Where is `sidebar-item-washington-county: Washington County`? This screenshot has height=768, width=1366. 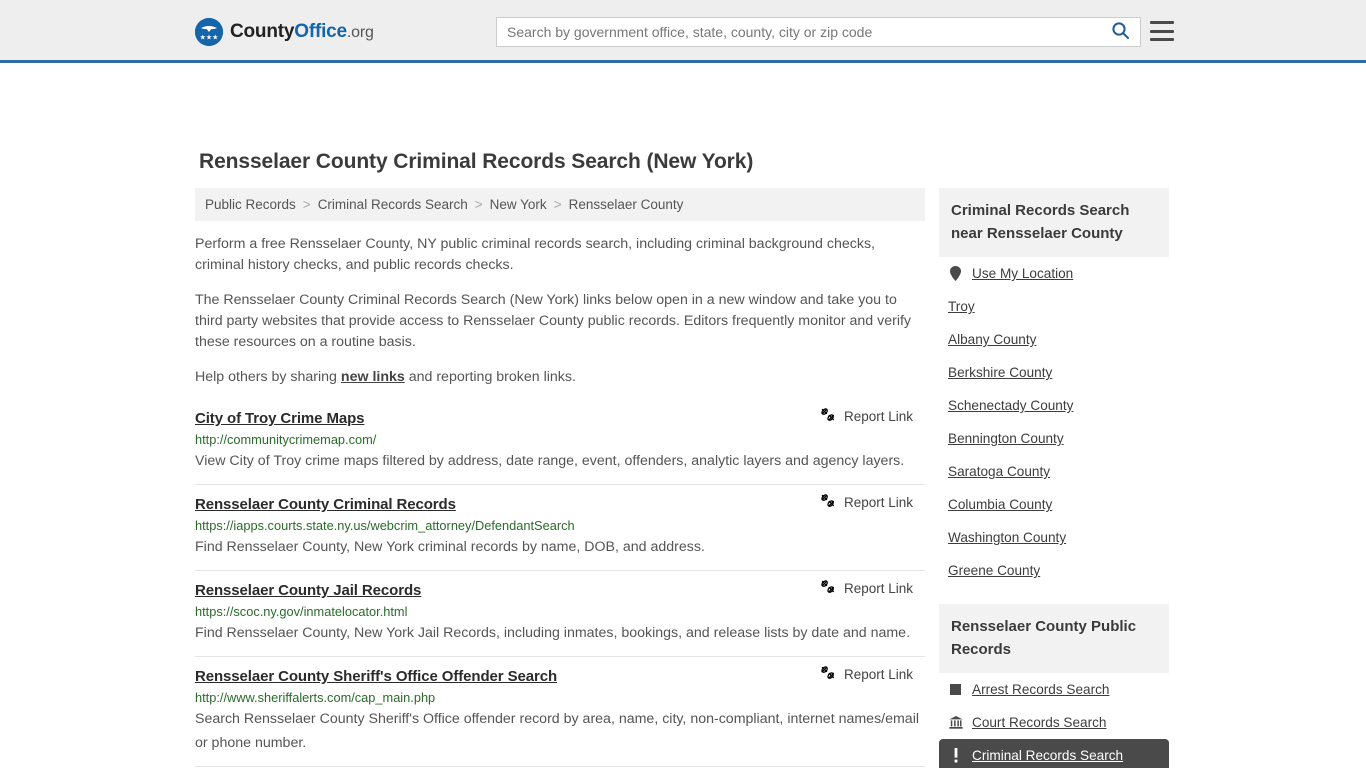 sidebar-item-washington-county: Washington County is located at coordinates (1054, 537).